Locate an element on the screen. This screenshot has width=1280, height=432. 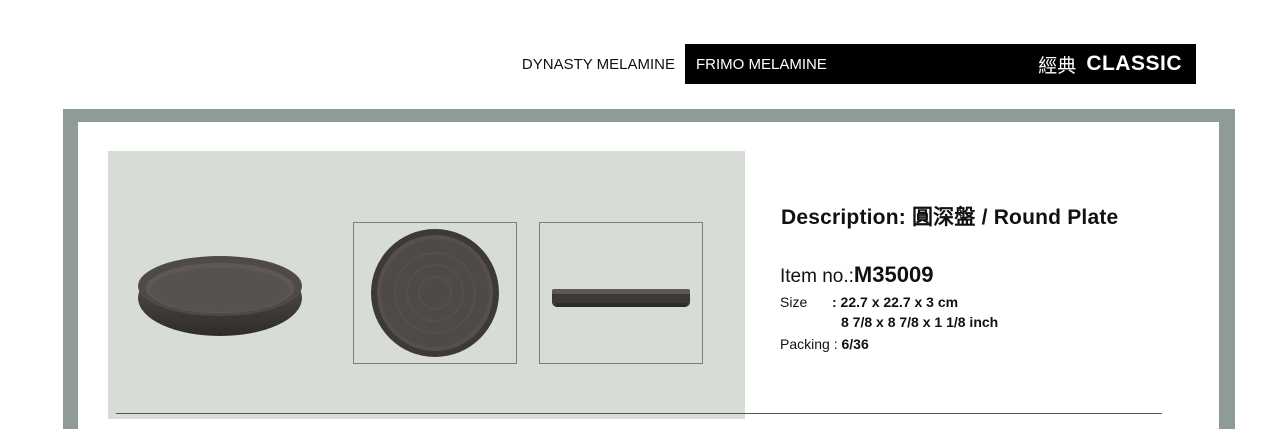
item-label: Item no.: is located at coordinates (817, 276).